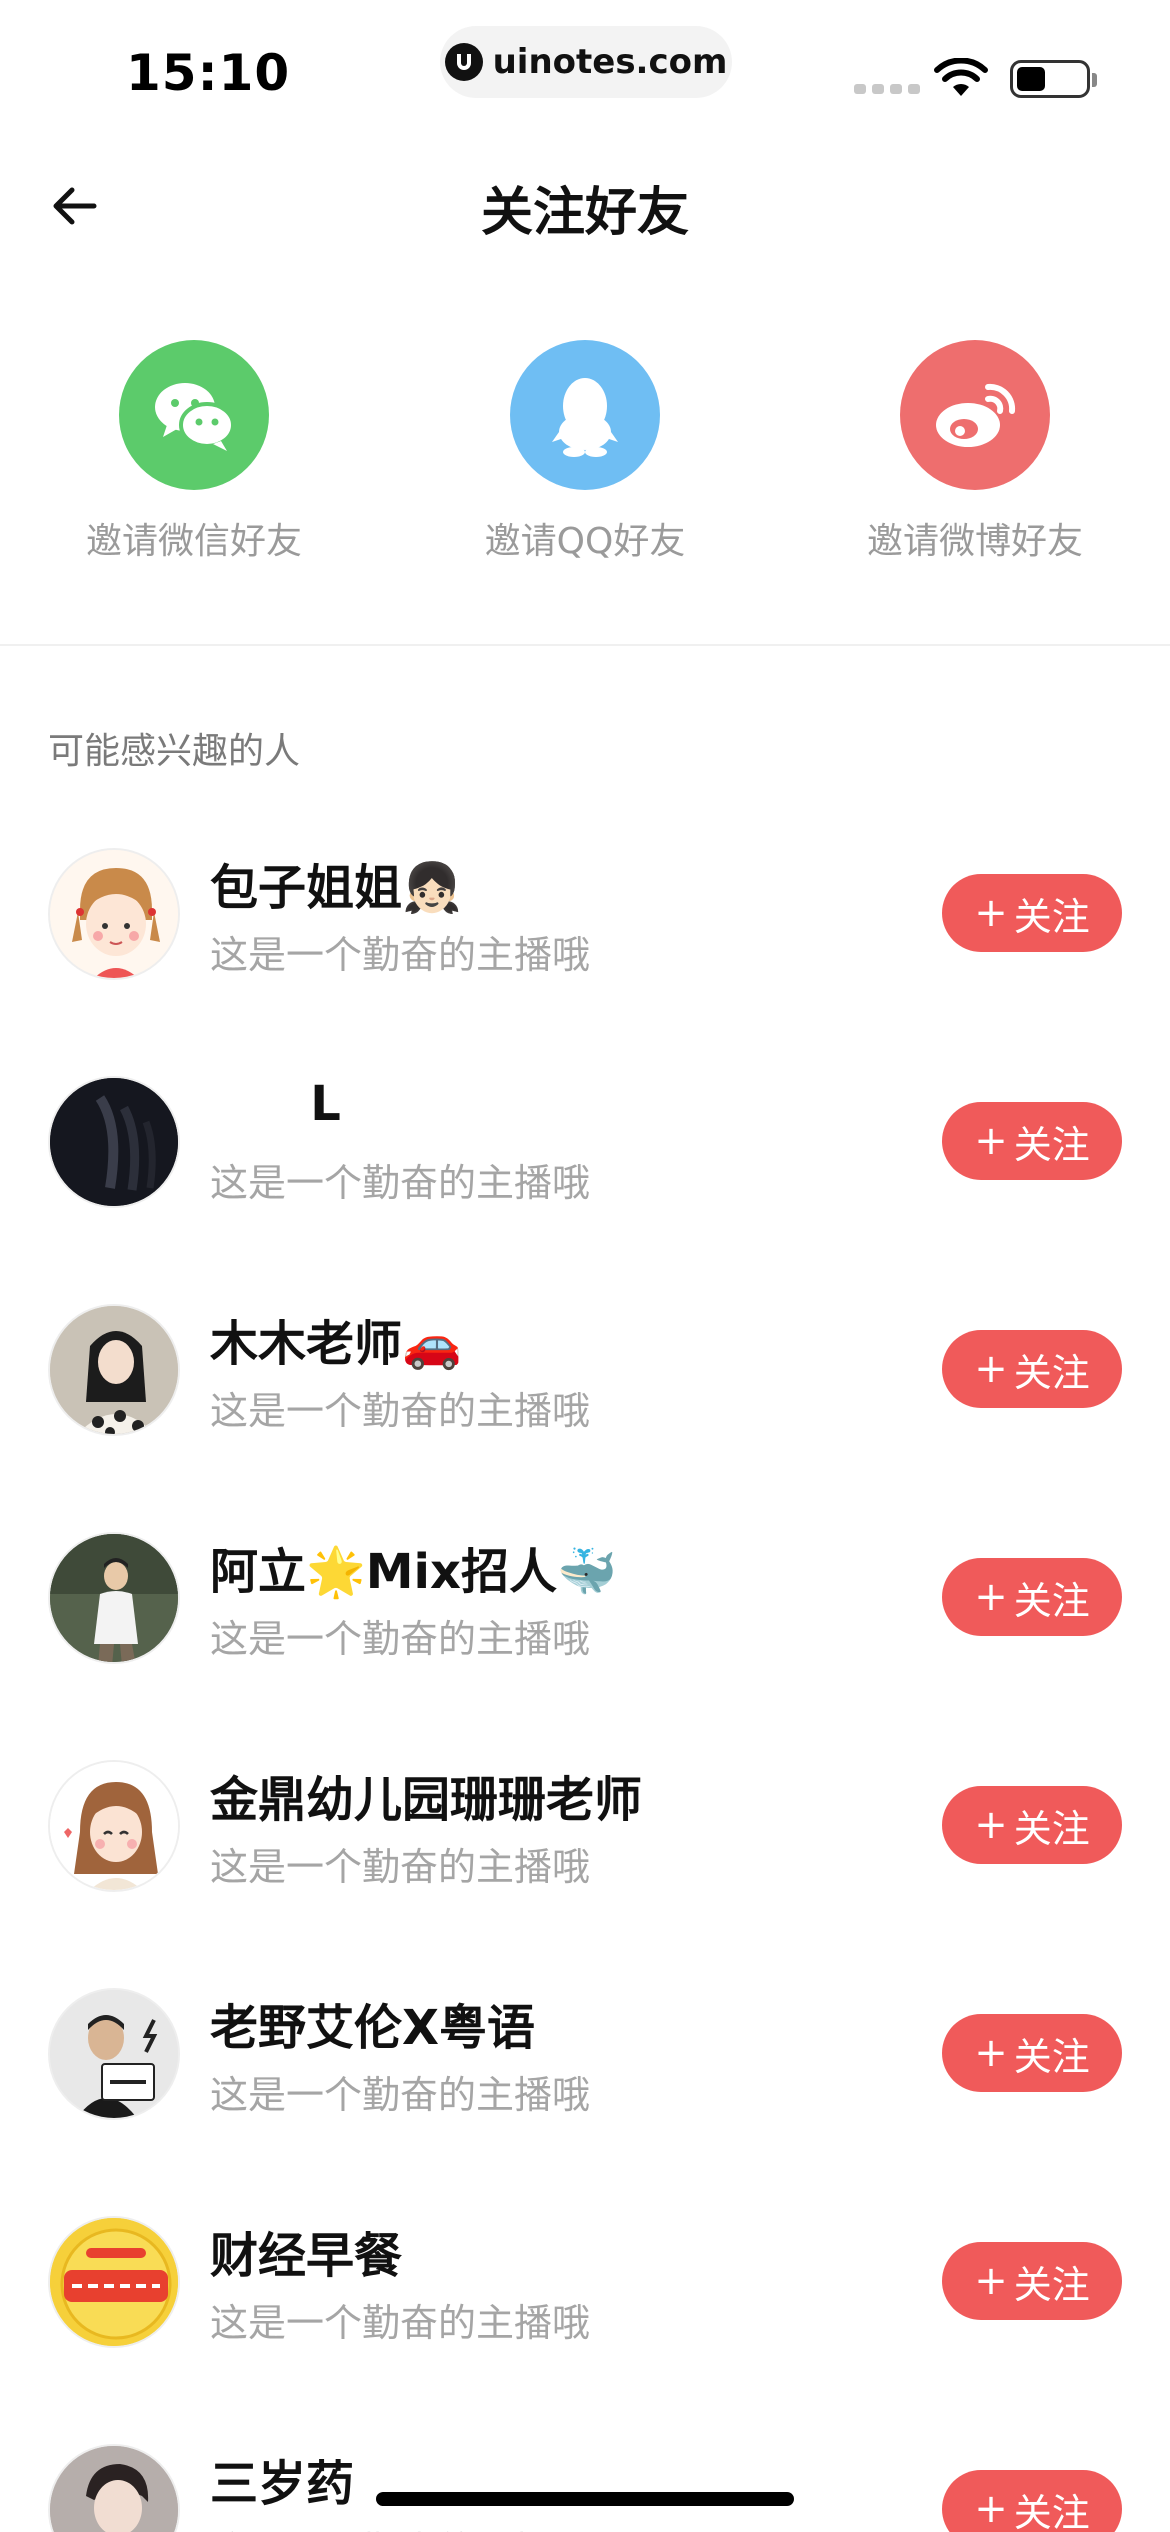 Image resolution: width=1170 pixels, height=2532 pixels. What do you see at coordinates (306, 2256) in the screenshot?
I see `user-name: 财经早餐` at bounding box center [306, 2256].